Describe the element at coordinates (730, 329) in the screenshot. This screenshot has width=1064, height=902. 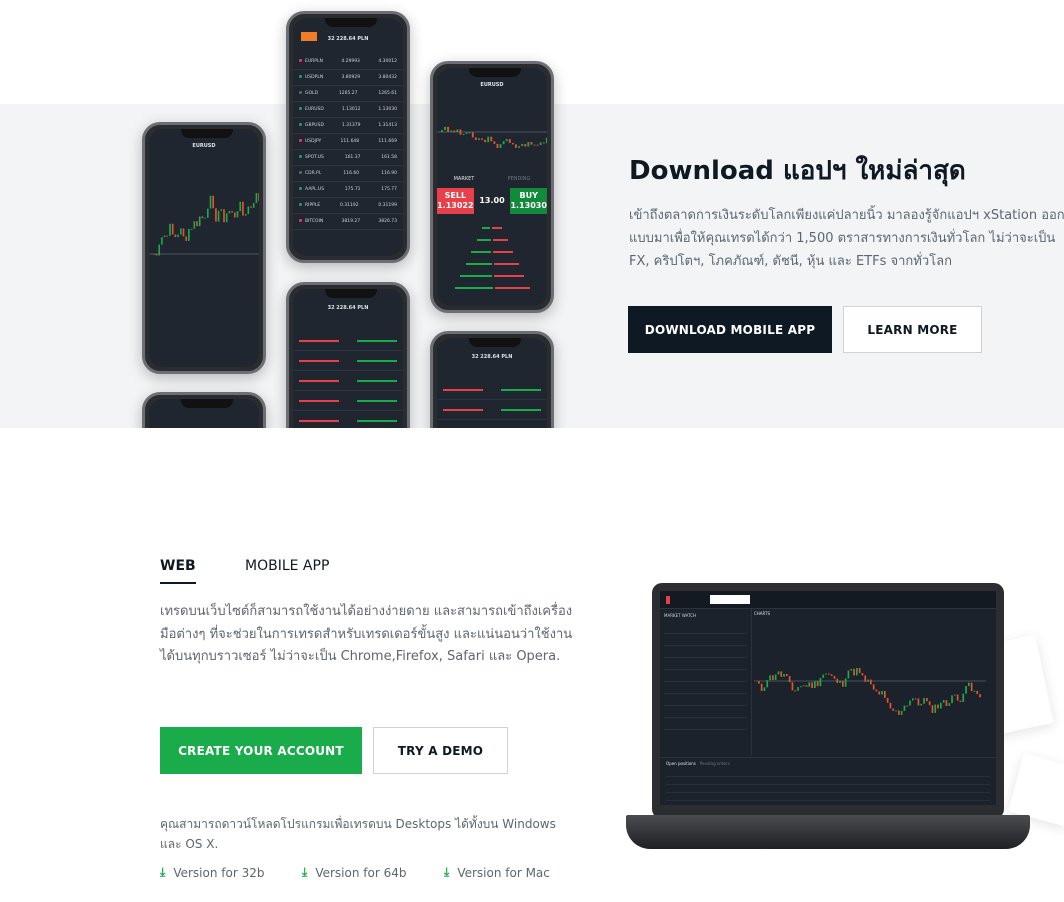
I see `download-mobile-app-button: DOWNLOAD MOBILE APP` at that location.